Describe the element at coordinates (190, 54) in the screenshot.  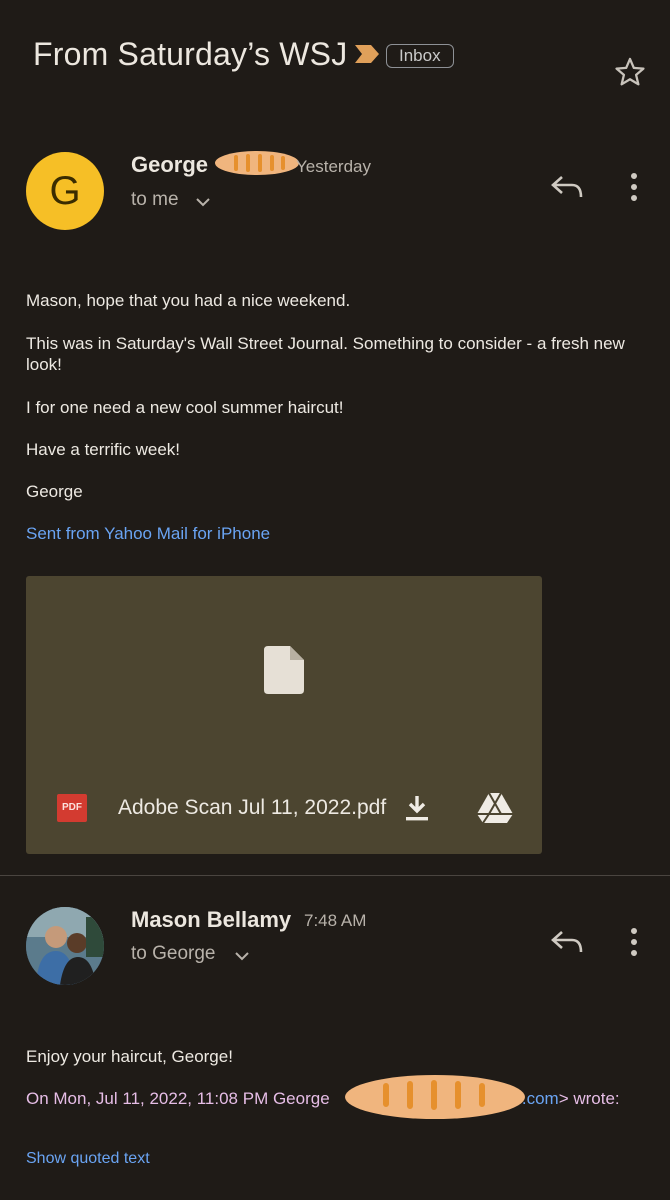
I see `email-subject: From Saturday’s WSJ` at that location.